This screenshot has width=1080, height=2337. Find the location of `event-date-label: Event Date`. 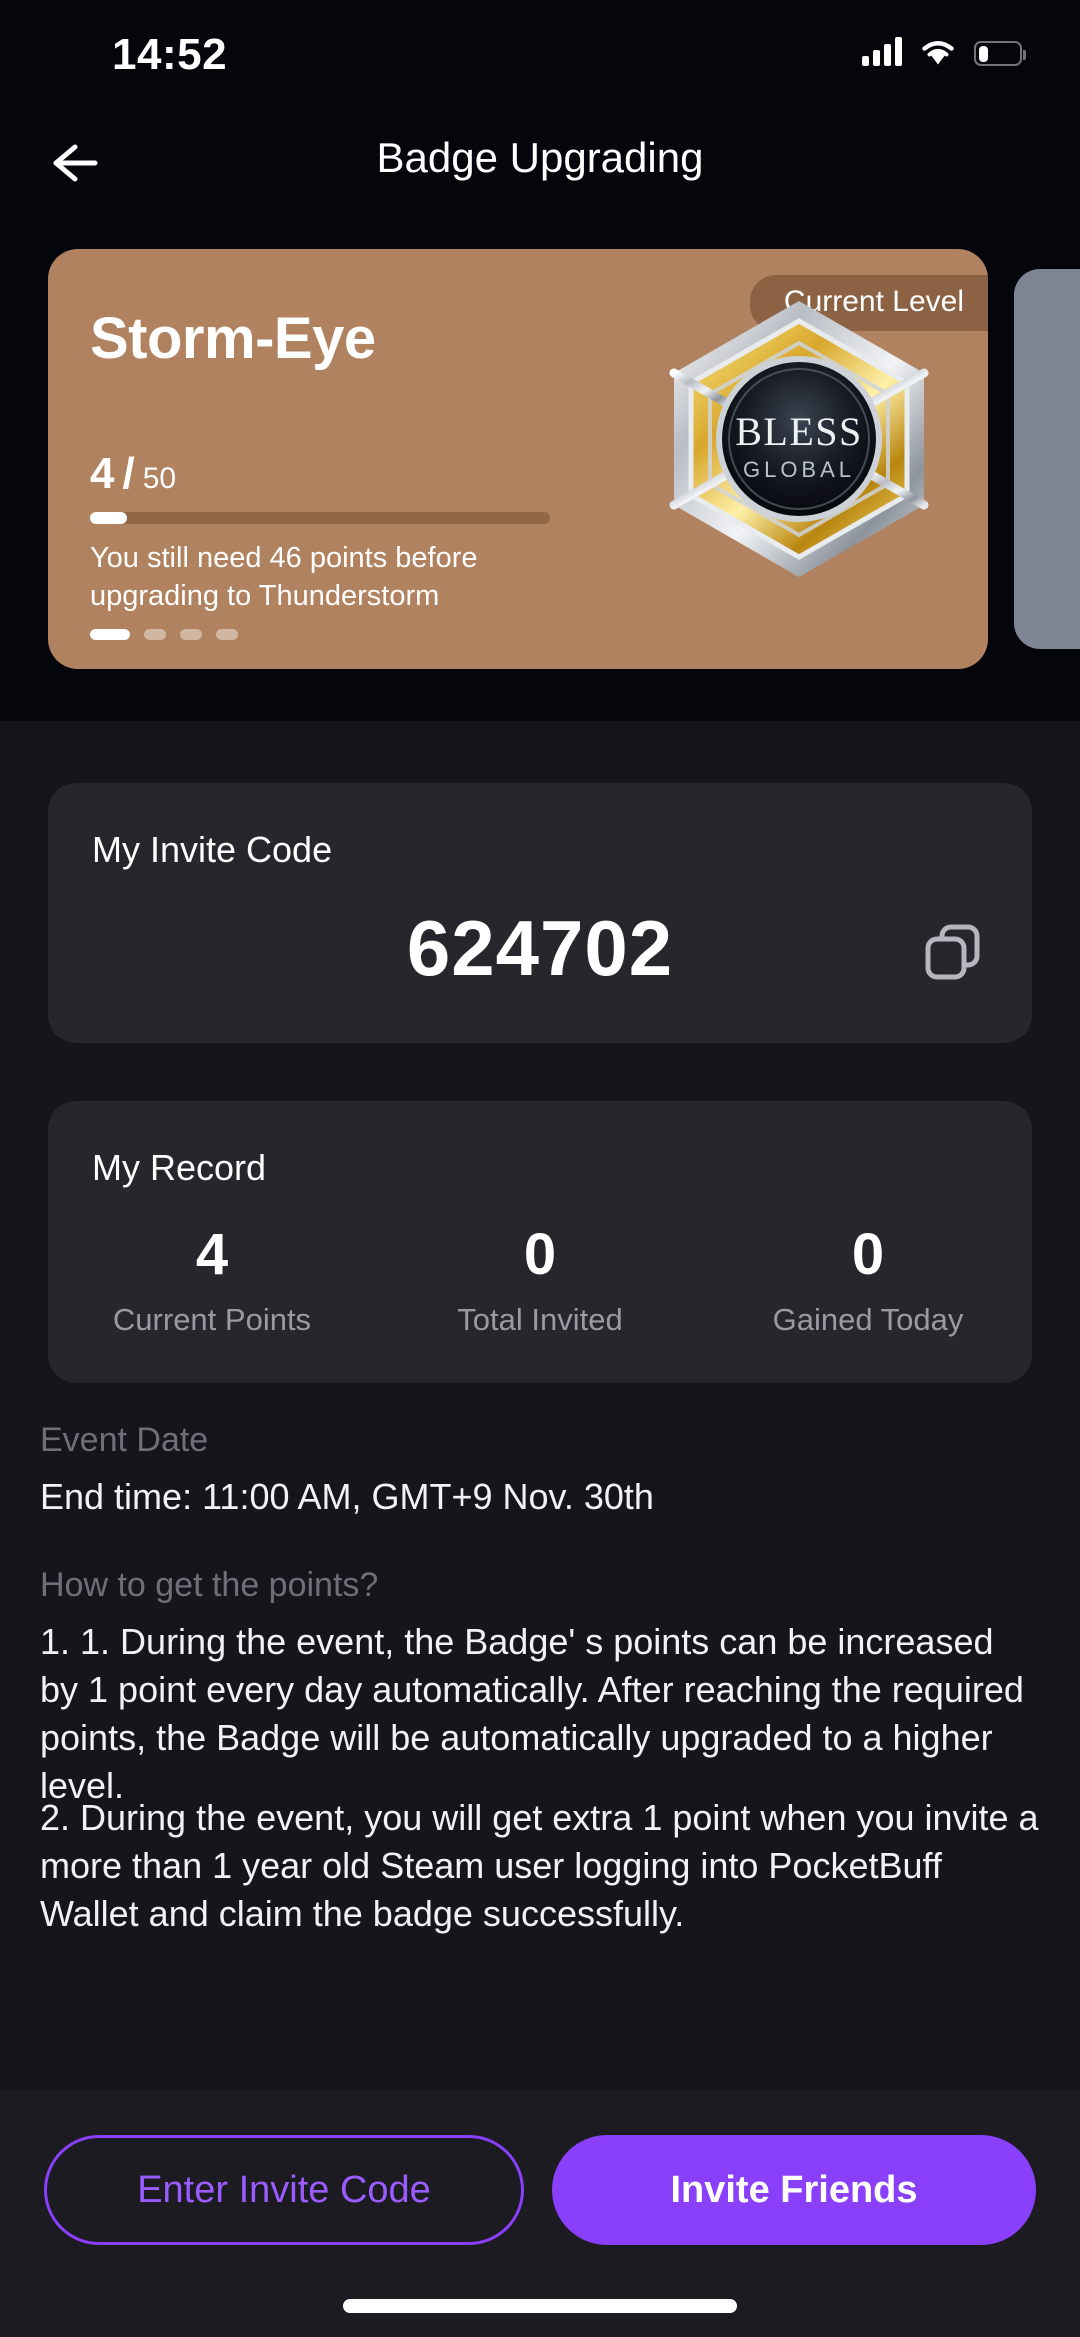

event-date-label: Event Date is located at coordinates (124, 1440).